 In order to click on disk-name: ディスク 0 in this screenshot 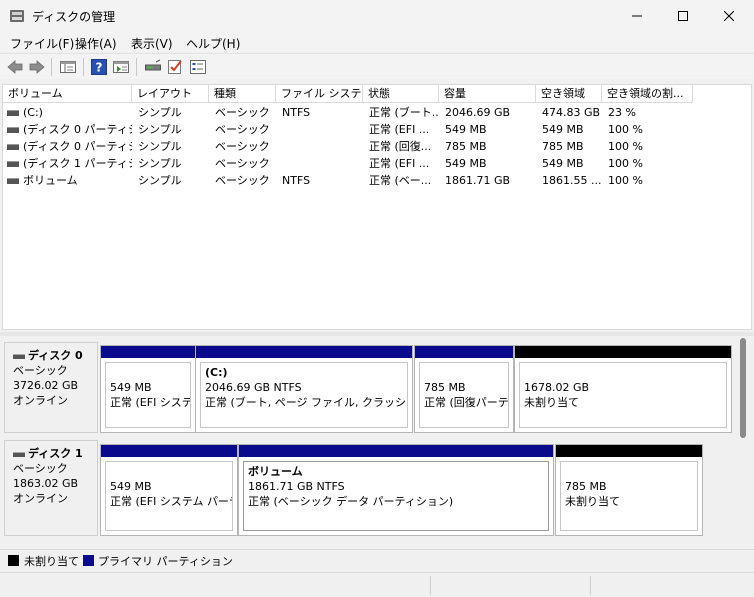, I will do `click(55, 355)`.